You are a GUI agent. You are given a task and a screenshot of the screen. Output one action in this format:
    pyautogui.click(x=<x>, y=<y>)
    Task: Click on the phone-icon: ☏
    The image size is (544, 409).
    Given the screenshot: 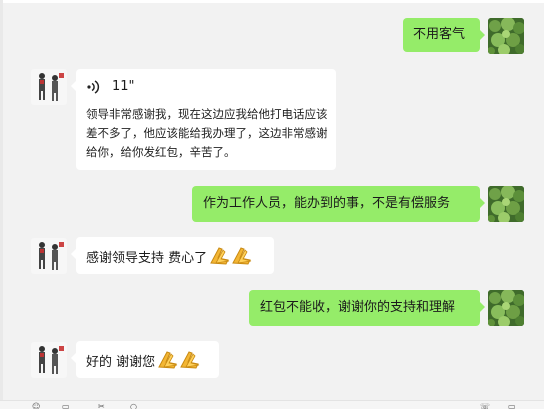 What is the action you would take?
    pyautogui.click(x=485, y=405)
    